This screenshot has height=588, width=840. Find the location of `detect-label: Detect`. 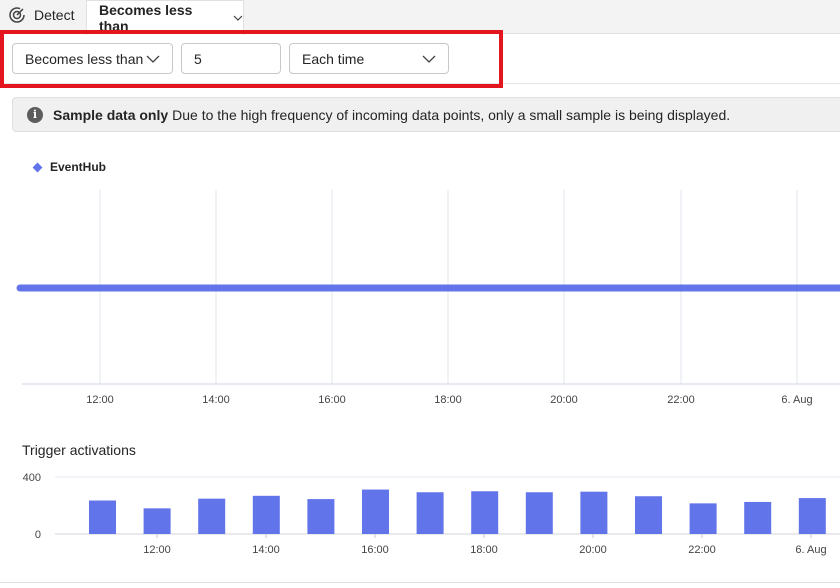

detect-label: Detect is located at coordinates (54, 15).